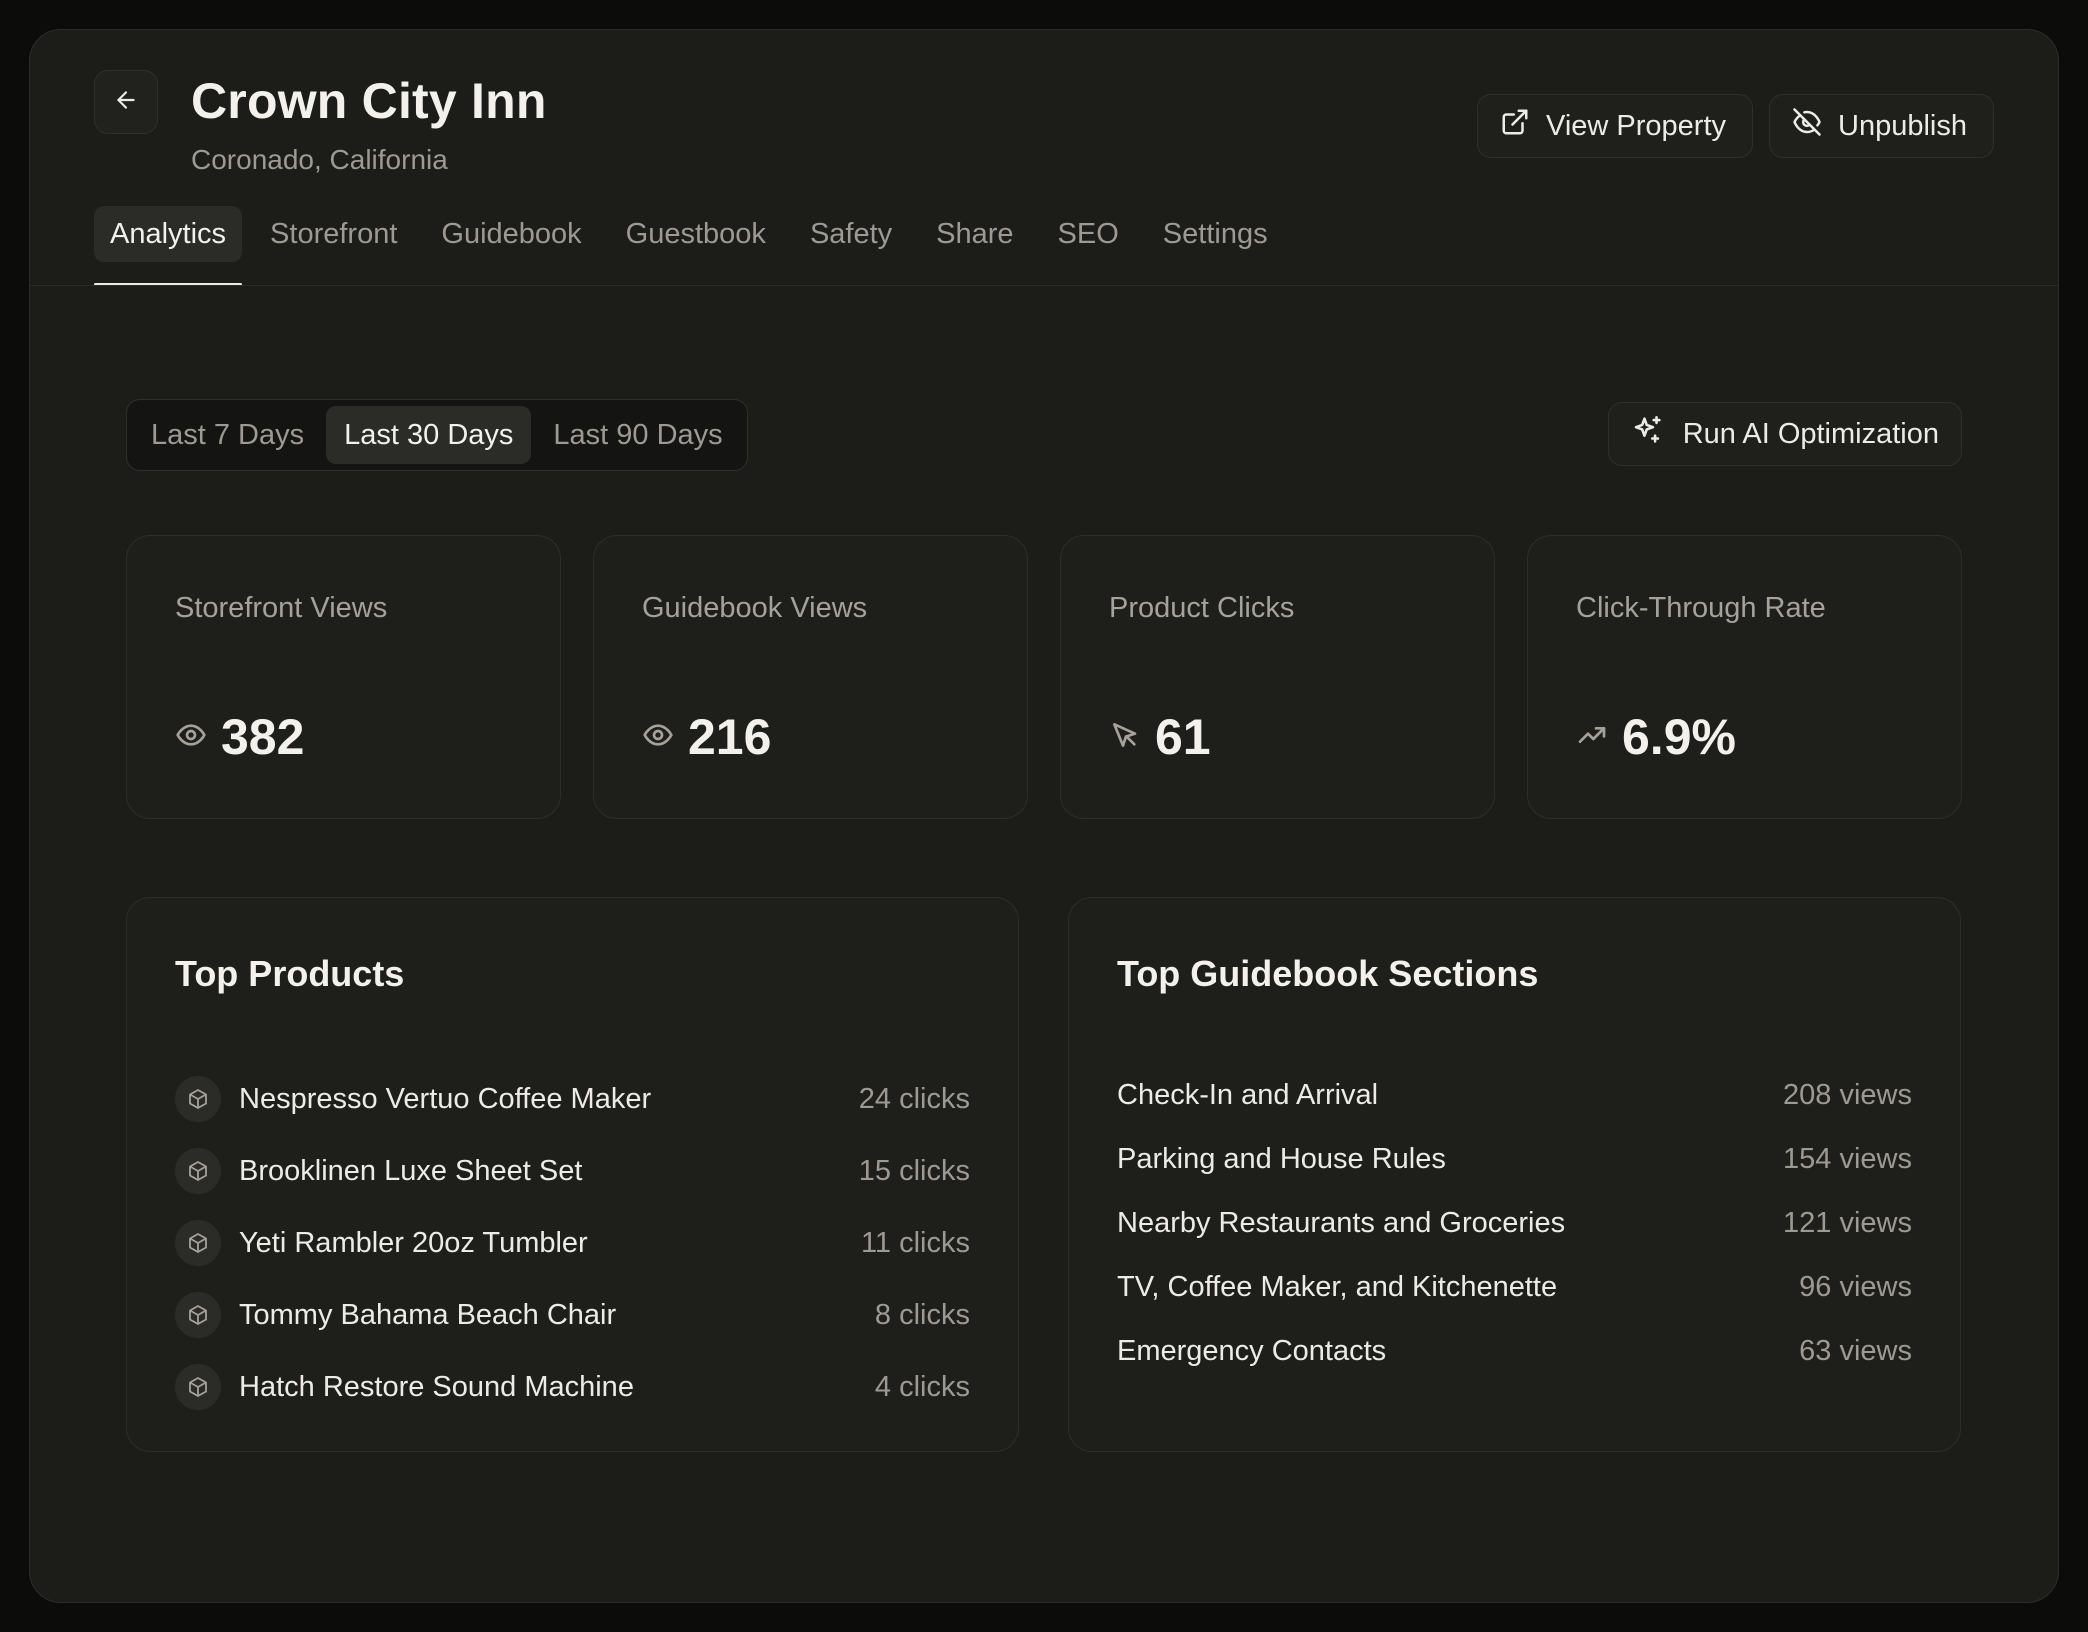 This screenshot has height=1632, width=2088. I want to click on list-item: Tommy Bahama Beach Chair 8 clicks, so click(572, 1315).